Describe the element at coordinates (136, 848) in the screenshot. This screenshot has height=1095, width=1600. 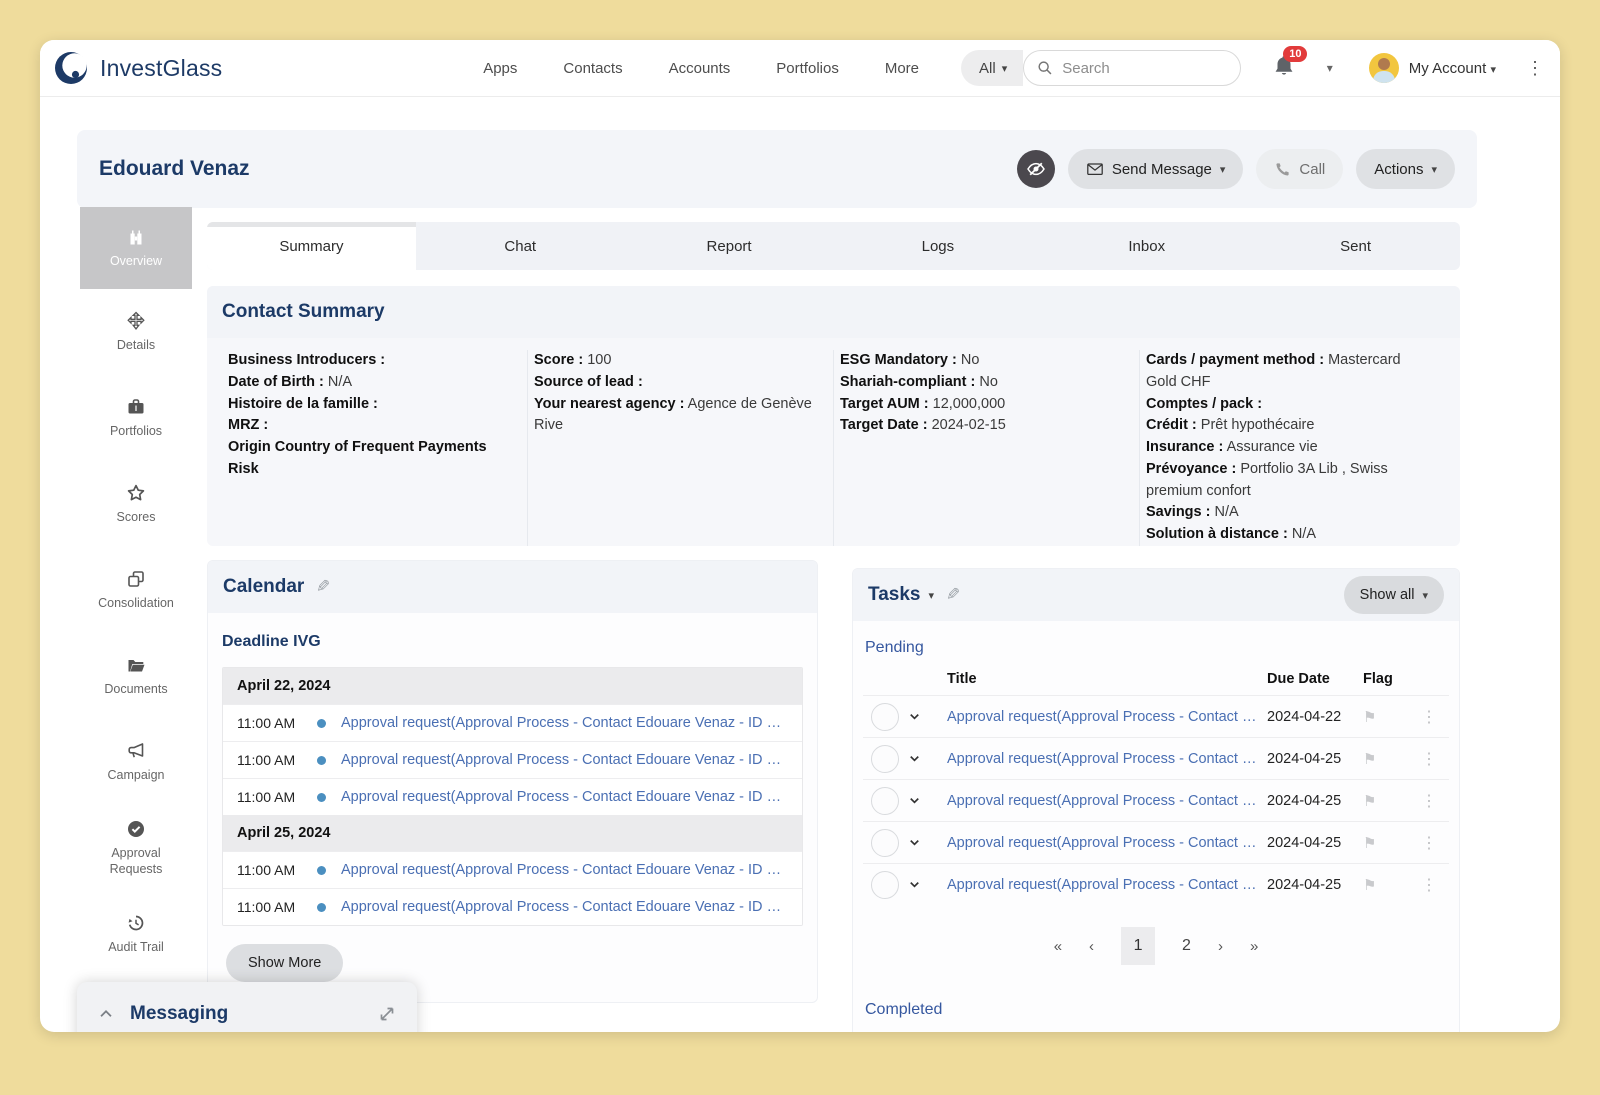
I see `sidebar-item-approval-requests: Approval Requests` at that location.